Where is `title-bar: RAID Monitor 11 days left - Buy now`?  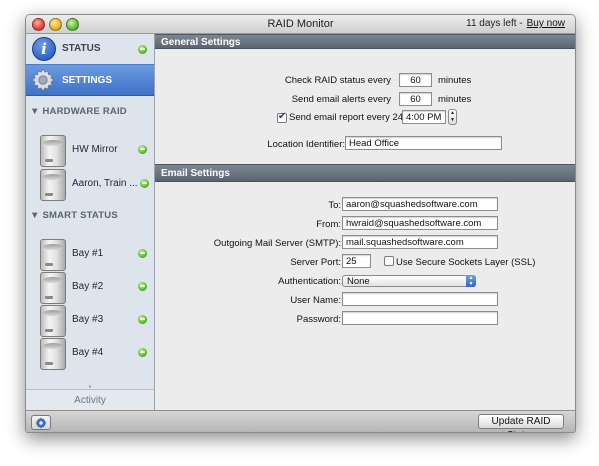 title-bar: RAID Monitor 11 days left - Buy now is located at coordinates (300, 24).